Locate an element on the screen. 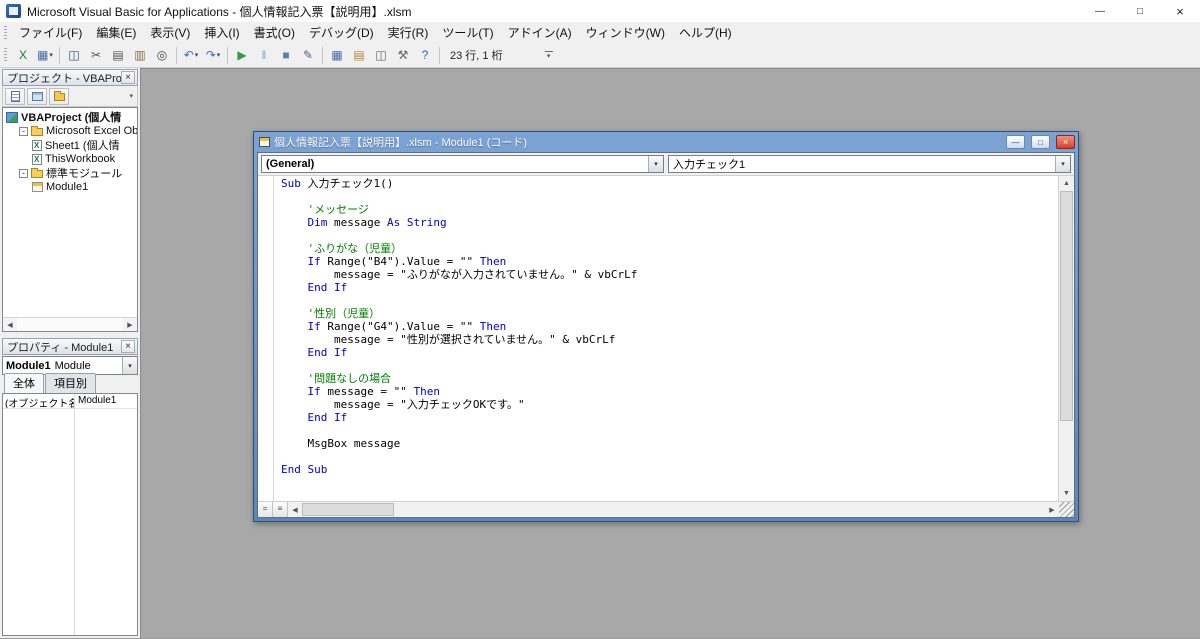 The height and width of the screenshot is (639, 1200). properties-close-button: × is located at coordinates (128, 346).